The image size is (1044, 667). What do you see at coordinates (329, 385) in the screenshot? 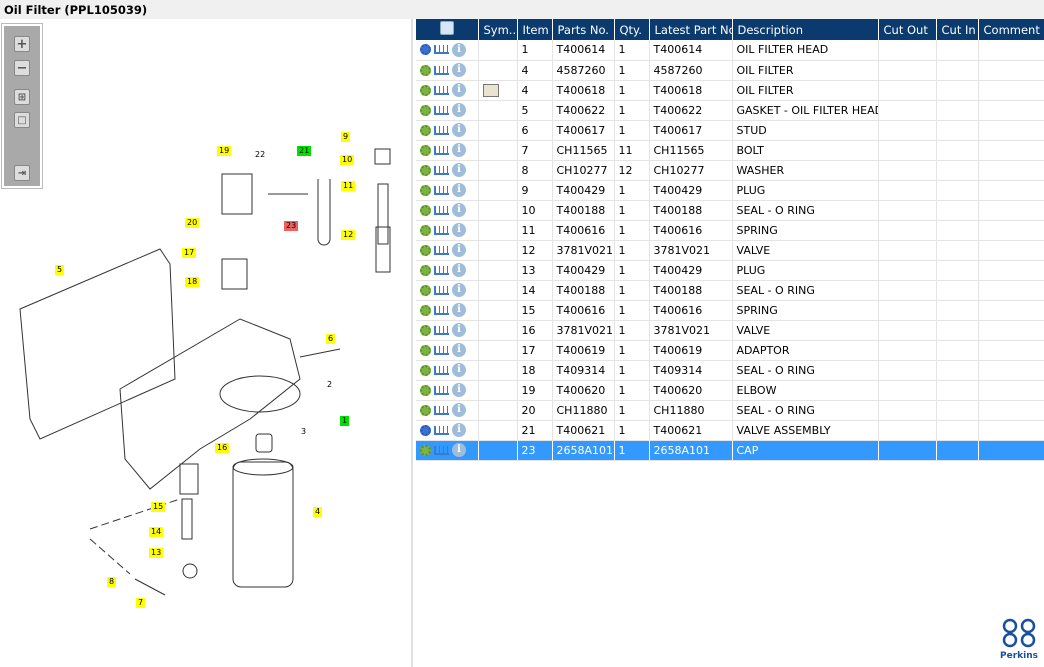
I see `callout-2: 2` at bounding box center [329, 385].